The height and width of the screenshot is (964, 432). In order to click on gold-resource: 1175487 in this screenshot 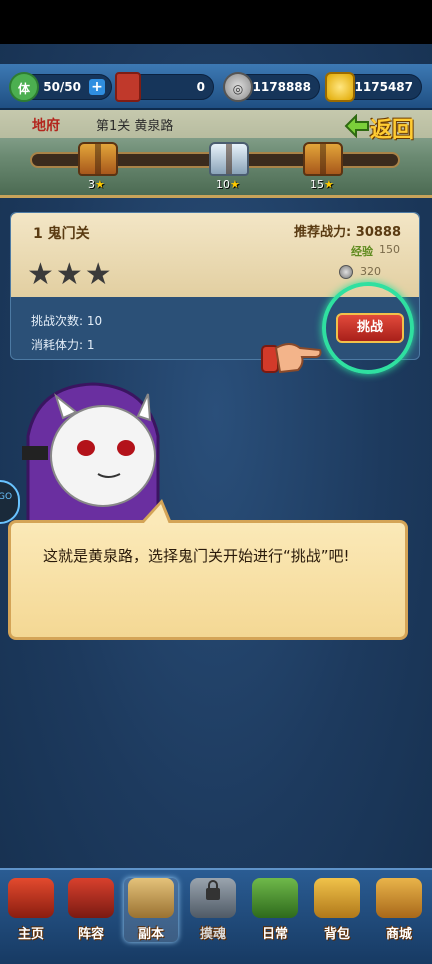, I will do `click(373, 87)`.